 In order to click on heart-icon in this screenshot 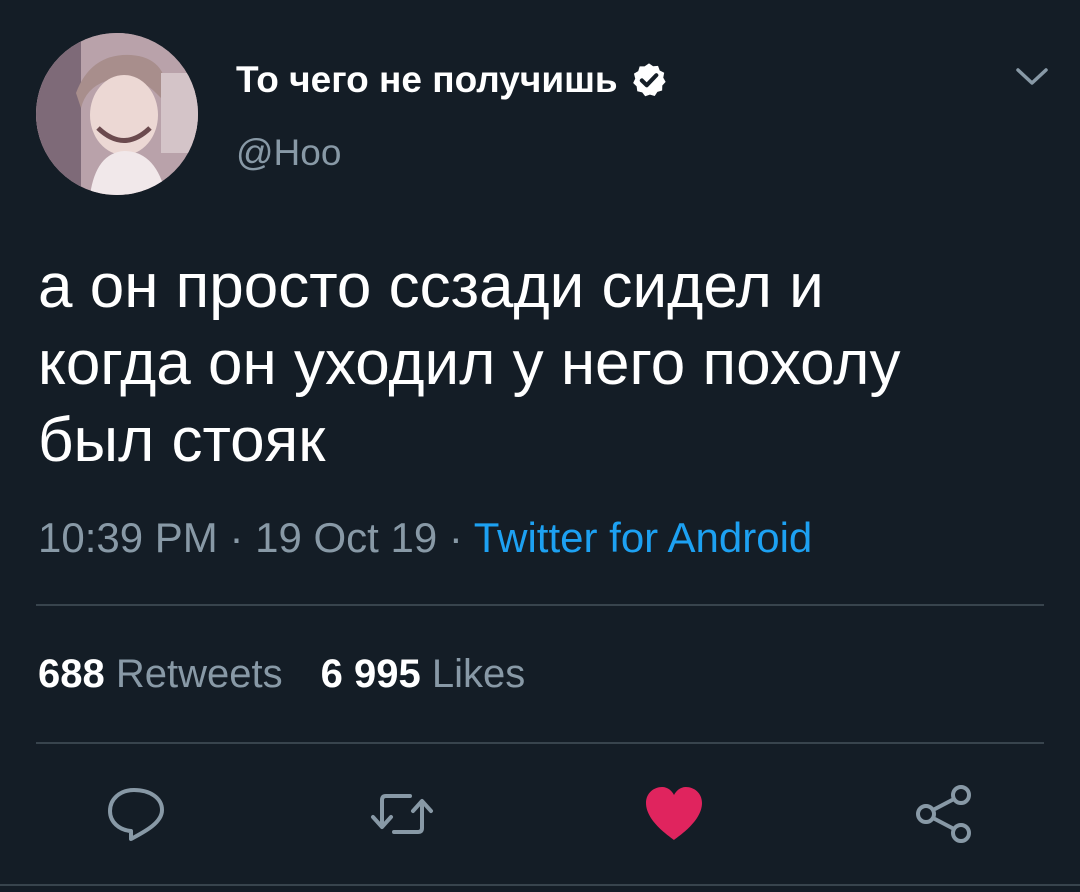, I will do `click(674, 814)`.